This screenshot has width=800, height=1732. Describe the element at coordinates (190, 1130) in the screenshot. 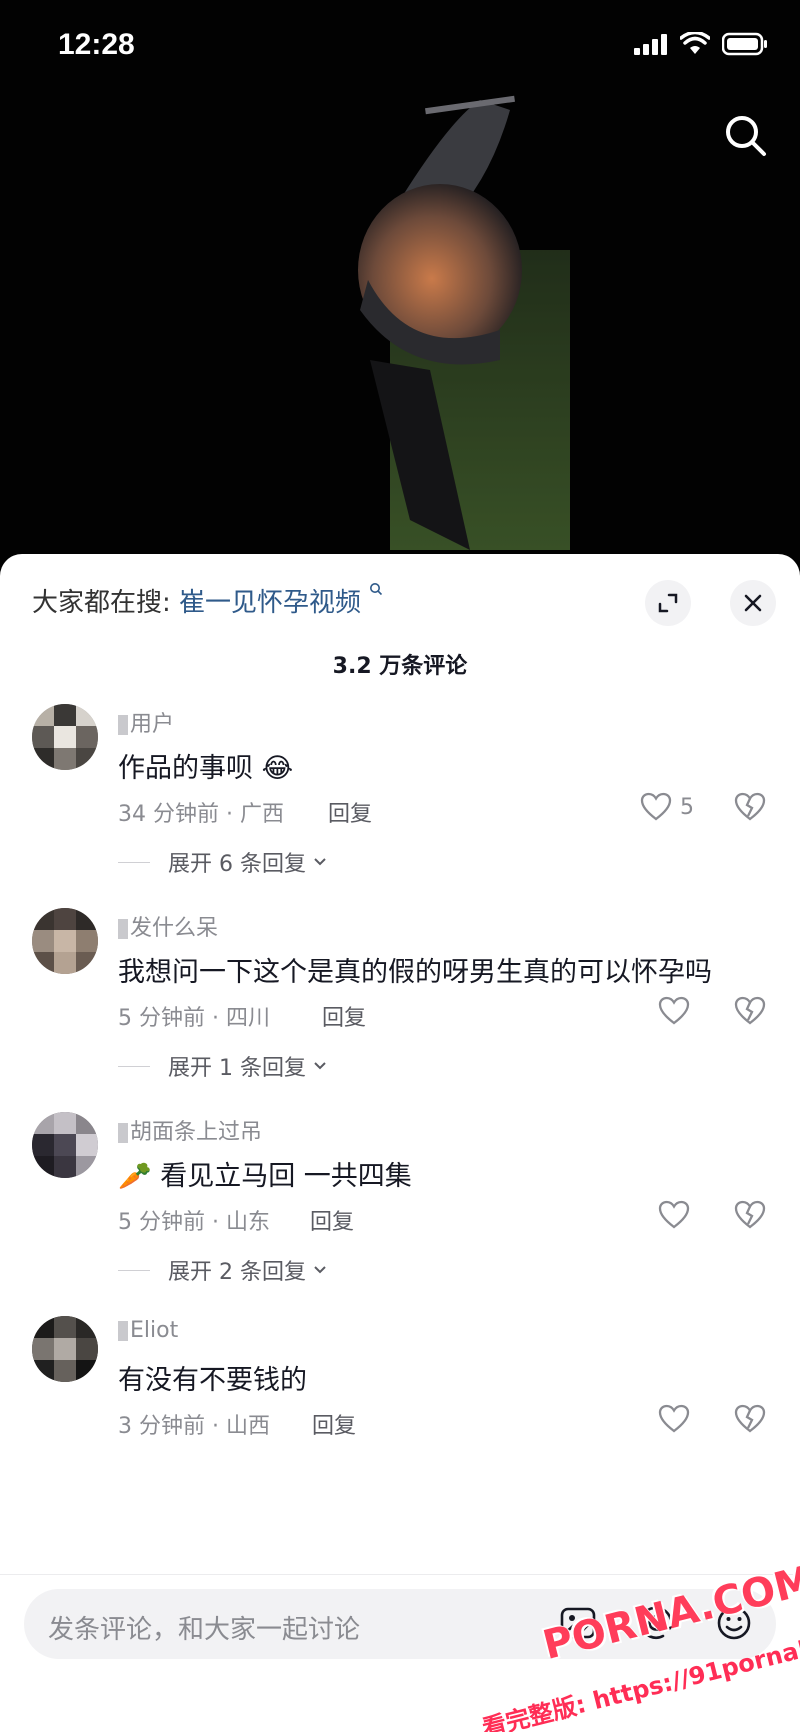

I see `username: 胡面条上过吊` at that location.